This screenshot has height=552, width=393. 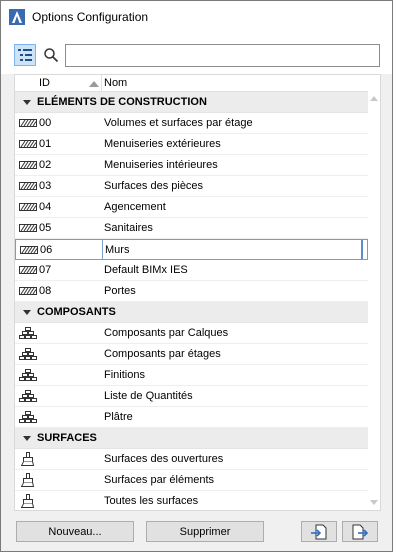 I want to click on item-name: Agencement, so click(x=135, y=207).